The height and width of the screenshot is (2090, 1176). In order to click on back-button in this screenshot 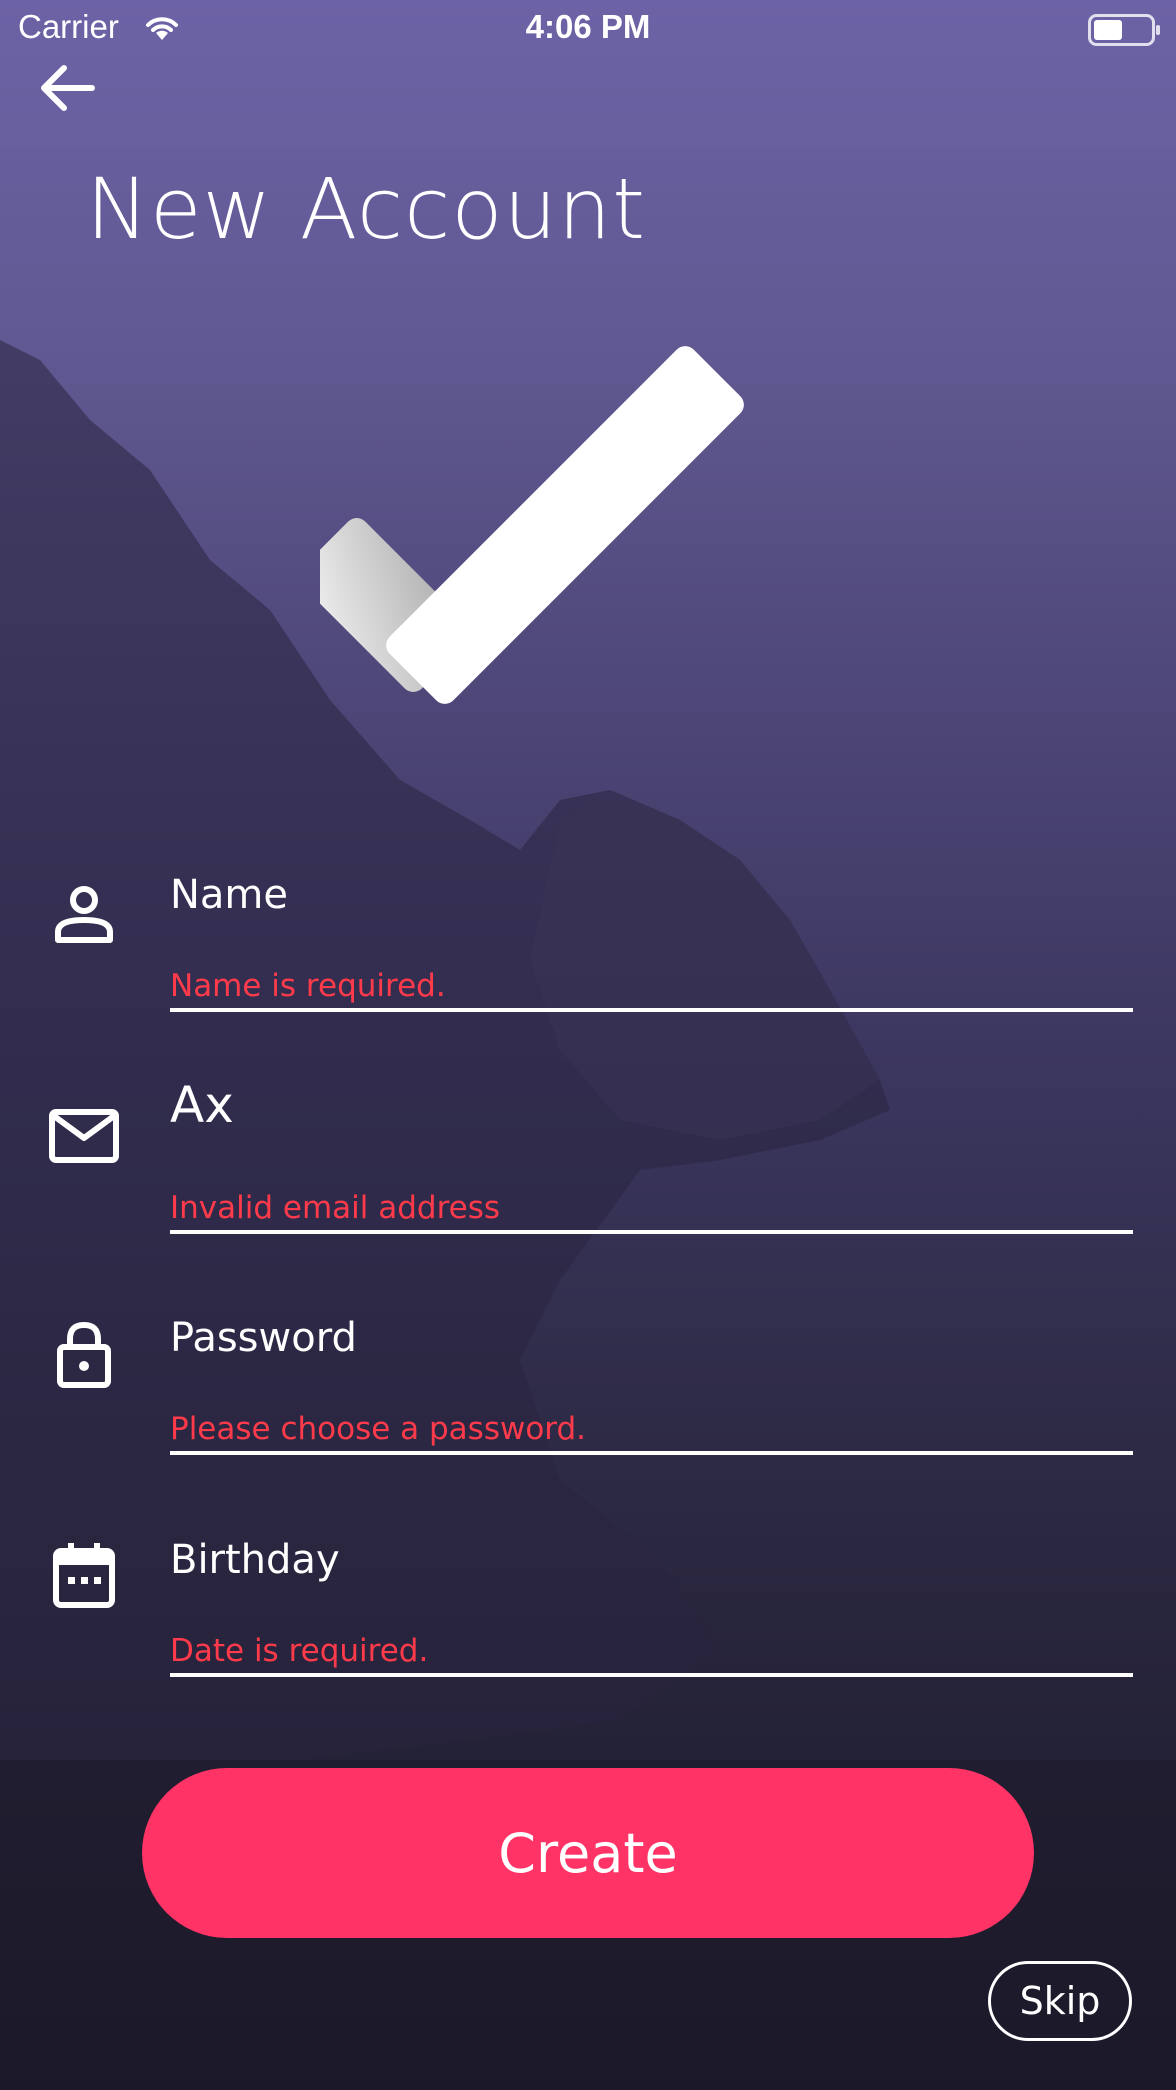, I will do `click(68, 90)`.